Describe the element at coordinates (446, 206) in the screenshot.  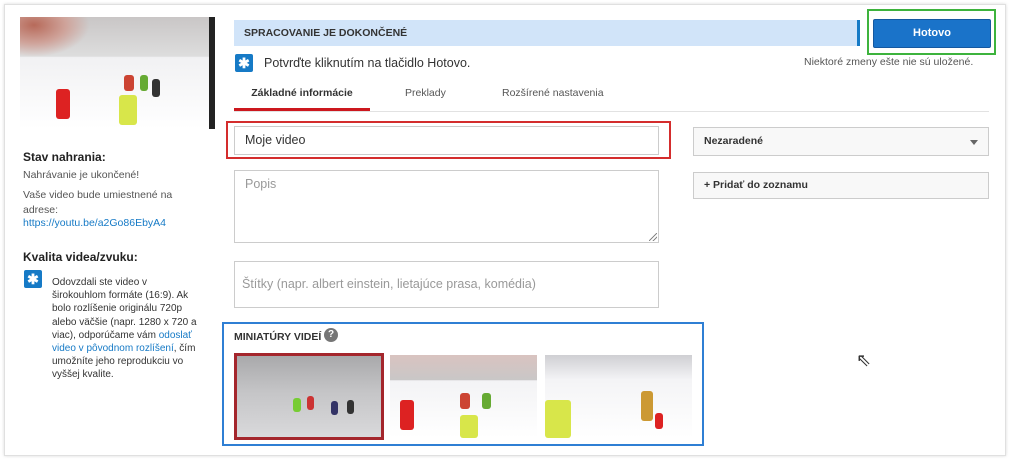
I see `description-field: Popis` at that location.